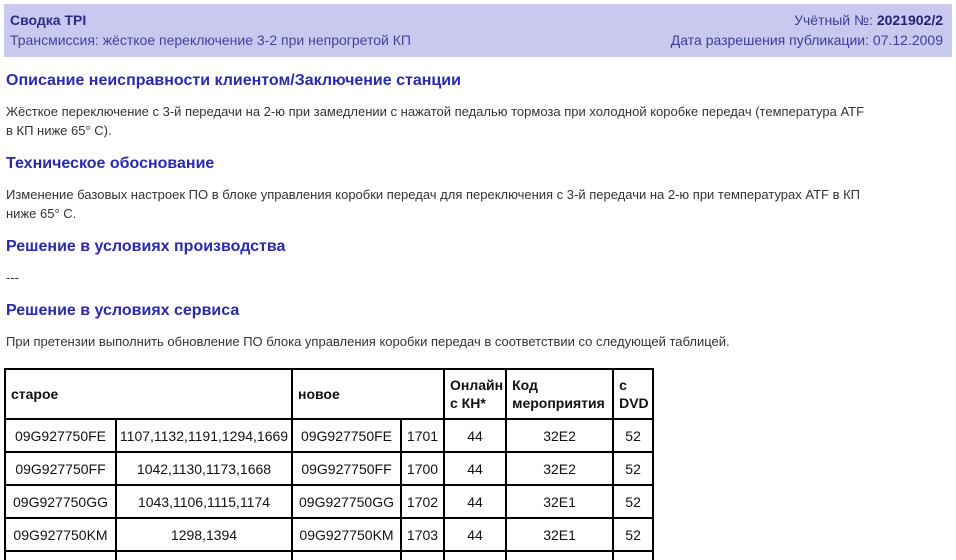 The height and width of the screenshot is (560, 956). I want to click on column-header-action-code: Код мероприятия, so click(560, 394).